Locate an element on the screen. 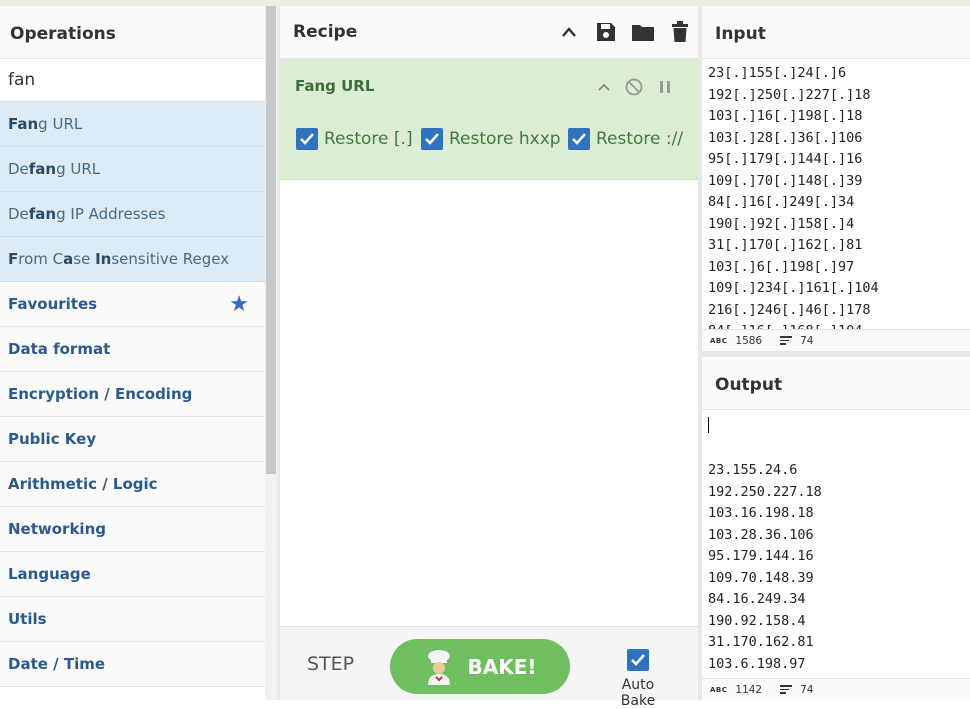 This screenshot has height=709, width=970. input-char-count: 1586 is located at coordinates (749, 340).